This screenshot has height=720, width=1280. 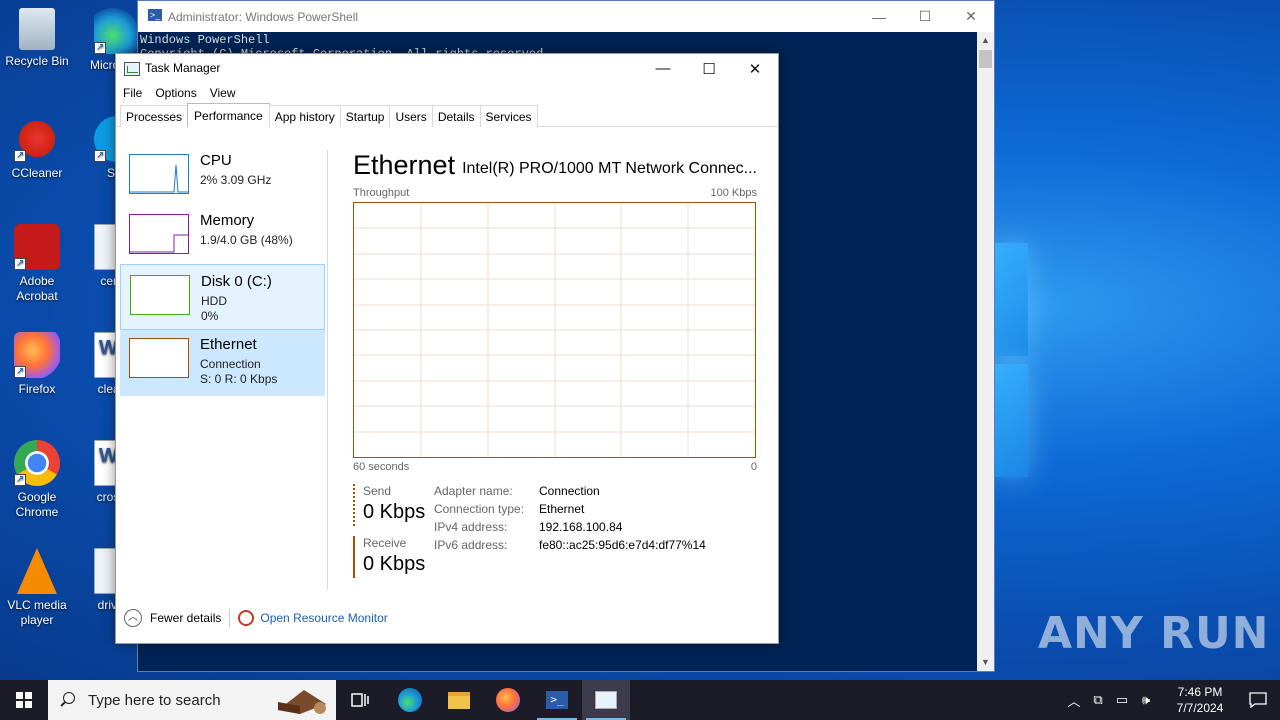 I want to click on resource-item-cpu: CPU 2% 3.09 GHz, so click(x=222, y=174).